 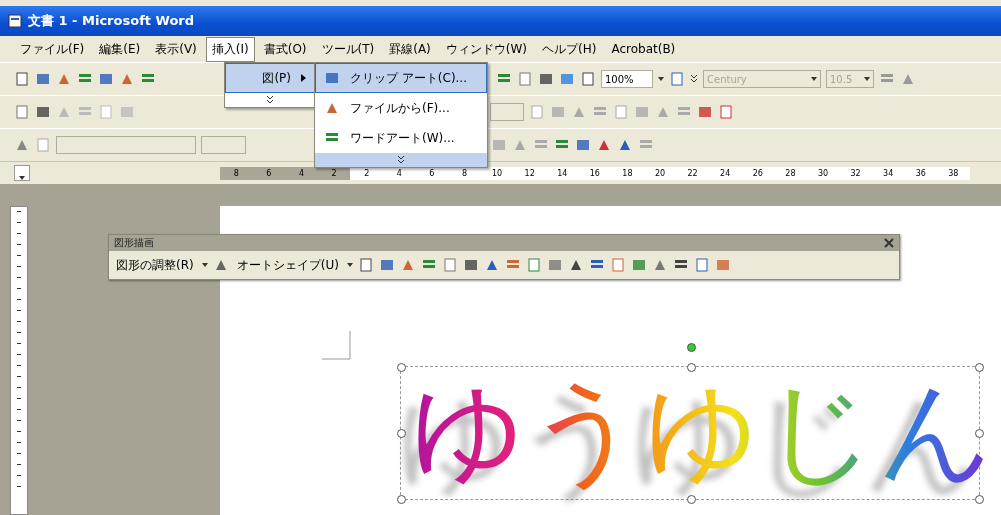 I want to click on menu-item: 罫線(A), so click(x=410, y=49).